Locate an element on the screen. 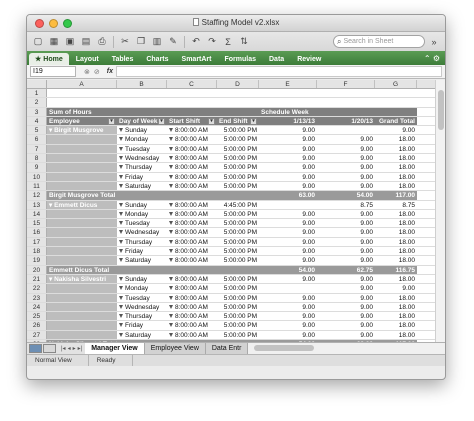 This screenshot has width=474, height=421. sheet-tab-data-entry: Data Entr is located at coordinates (227, 348).